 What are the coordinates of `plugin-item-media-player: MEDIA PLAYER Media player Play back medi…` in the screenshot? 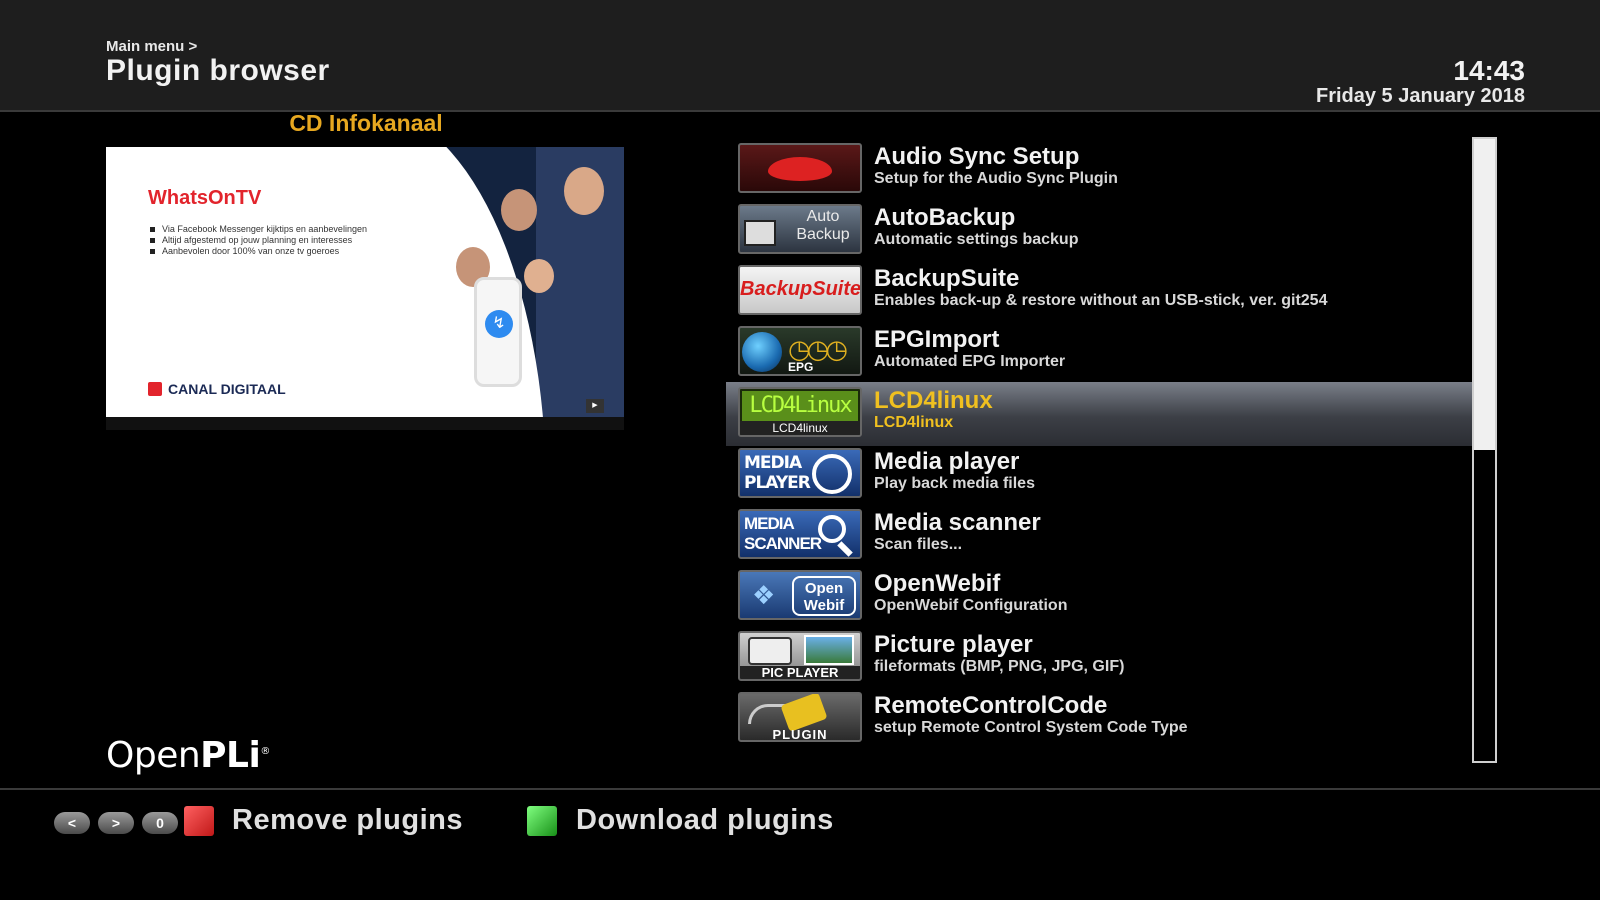 It's located at (1117, 476).